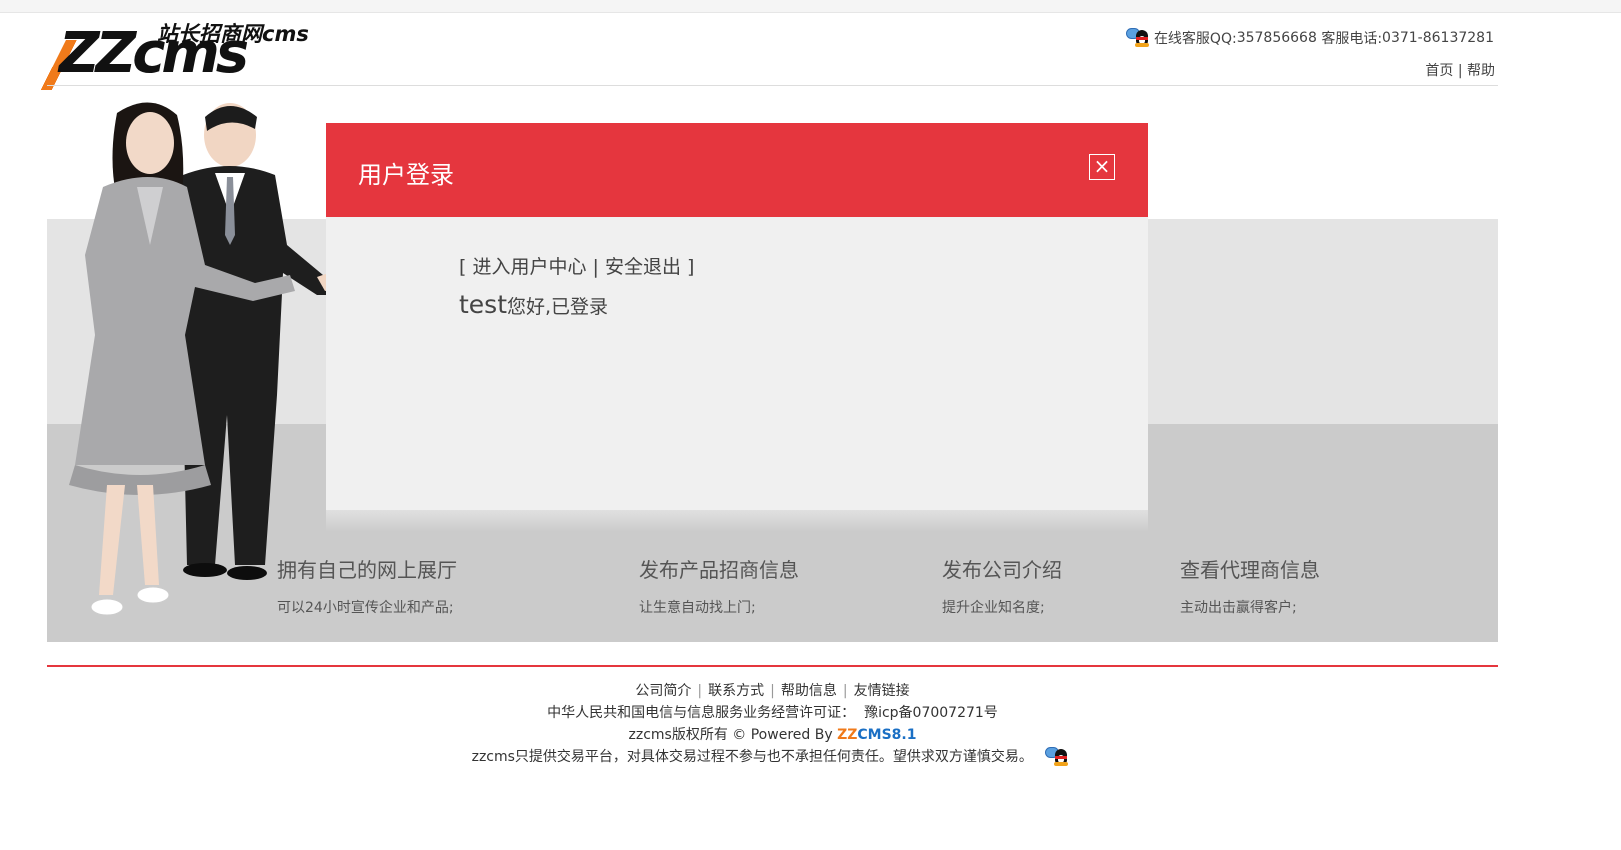 This screenshot has height=850, width=1621. What do you see at coordinates (1250, 570) in the screenshot?
I see `feature-title: 查看代理商信息` at bounding box center [1250, 570].